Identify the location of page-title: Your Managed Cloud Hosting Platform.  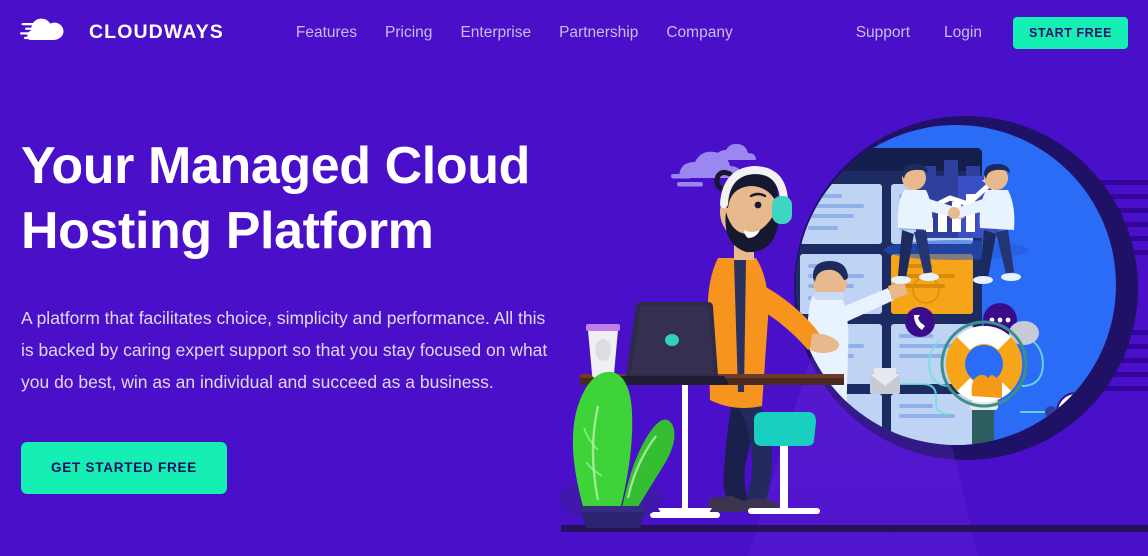
(301, 199).